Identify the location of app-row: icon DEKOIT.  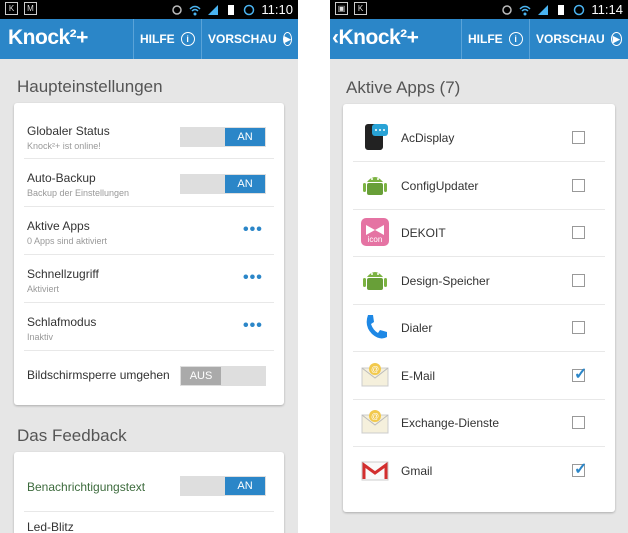
(473, 232).